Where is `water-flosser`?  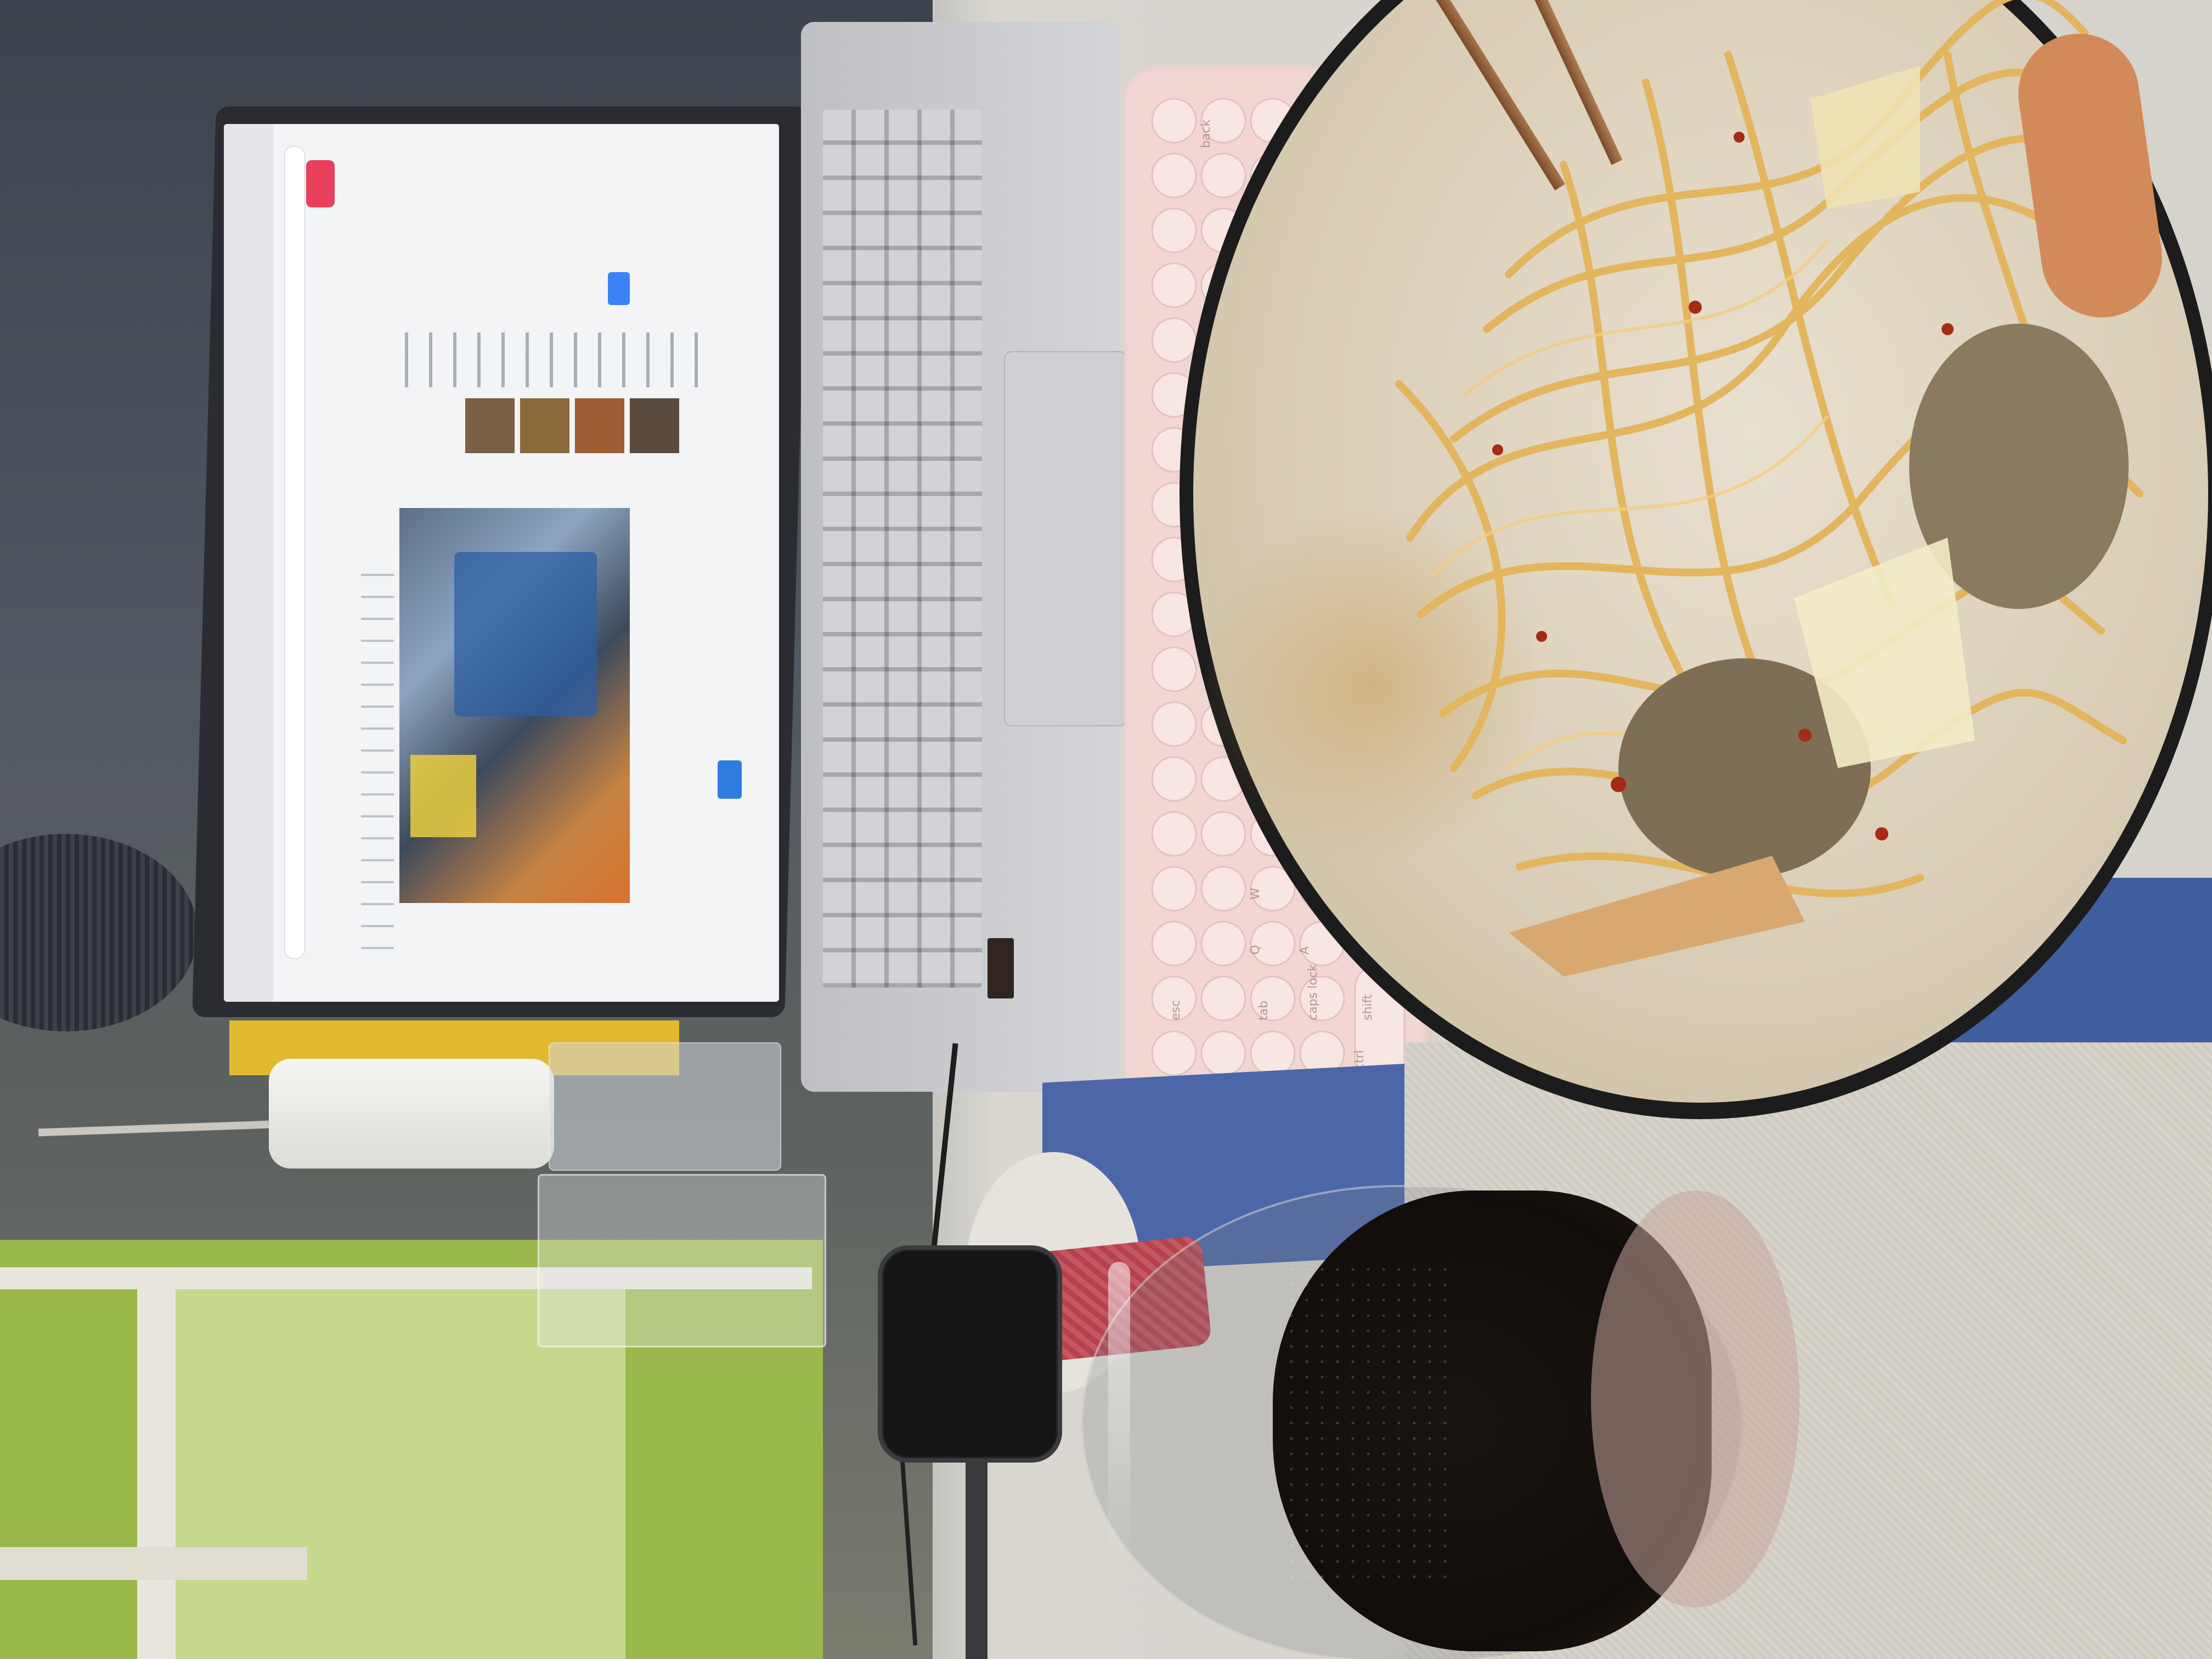
water-flosser is located at coordinates (411, 1114).